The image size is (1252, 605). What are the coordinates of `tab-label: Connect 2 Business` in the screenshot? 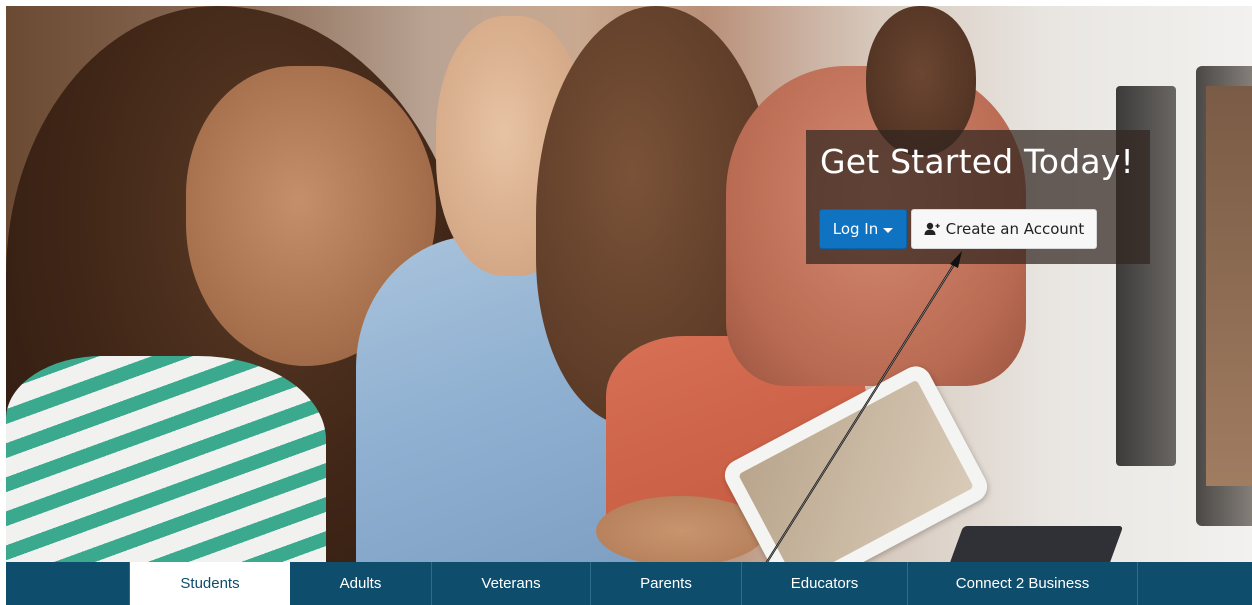 It's located at (1022, 583).